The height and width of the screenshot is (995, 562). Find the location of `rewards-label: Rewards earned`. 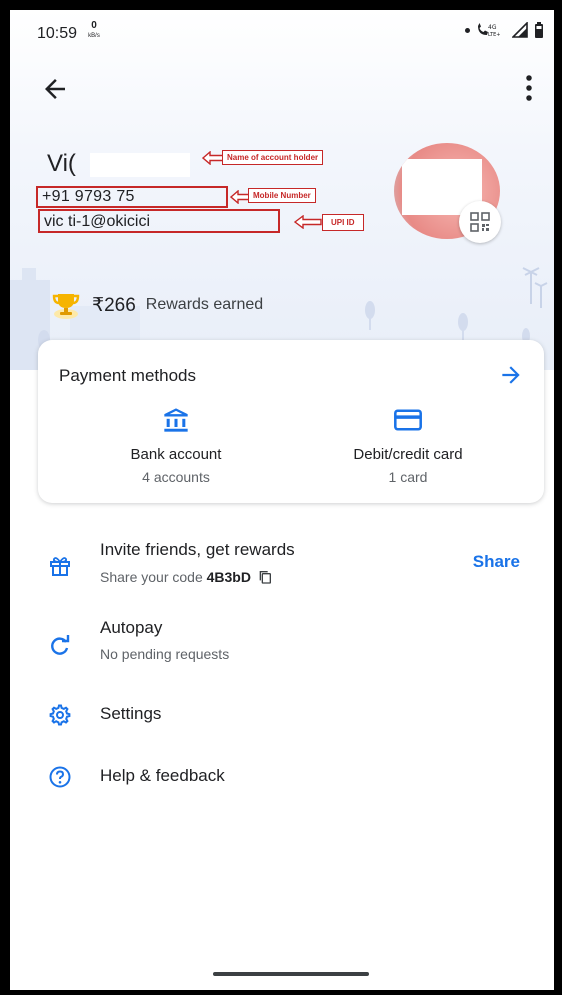

rewards-label: Rewards earned is located at coordinates (204, 304).